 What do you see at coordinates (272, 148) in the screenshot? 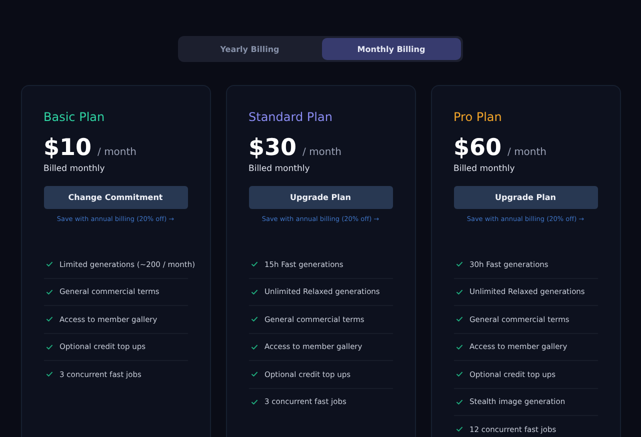
I see `price: $30` at bounding box center [272, 148].